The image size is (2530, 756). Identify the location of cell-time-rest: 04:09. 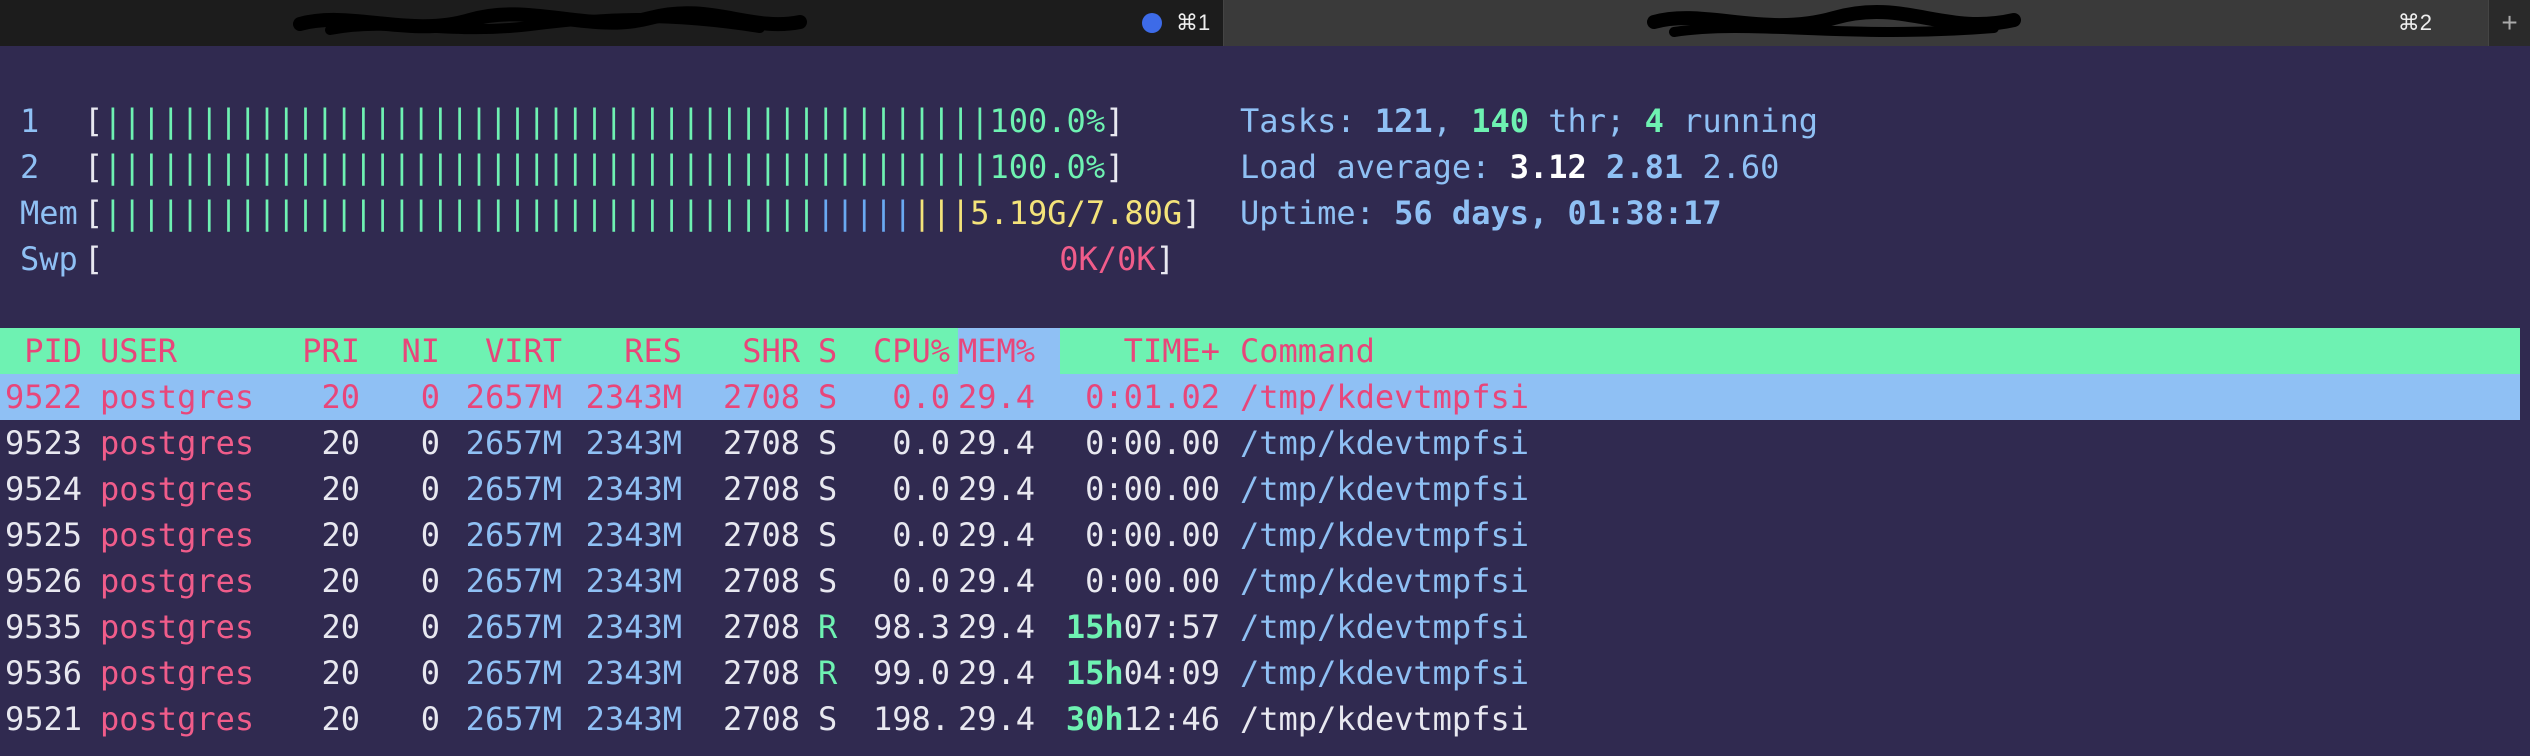
(1171, 673).